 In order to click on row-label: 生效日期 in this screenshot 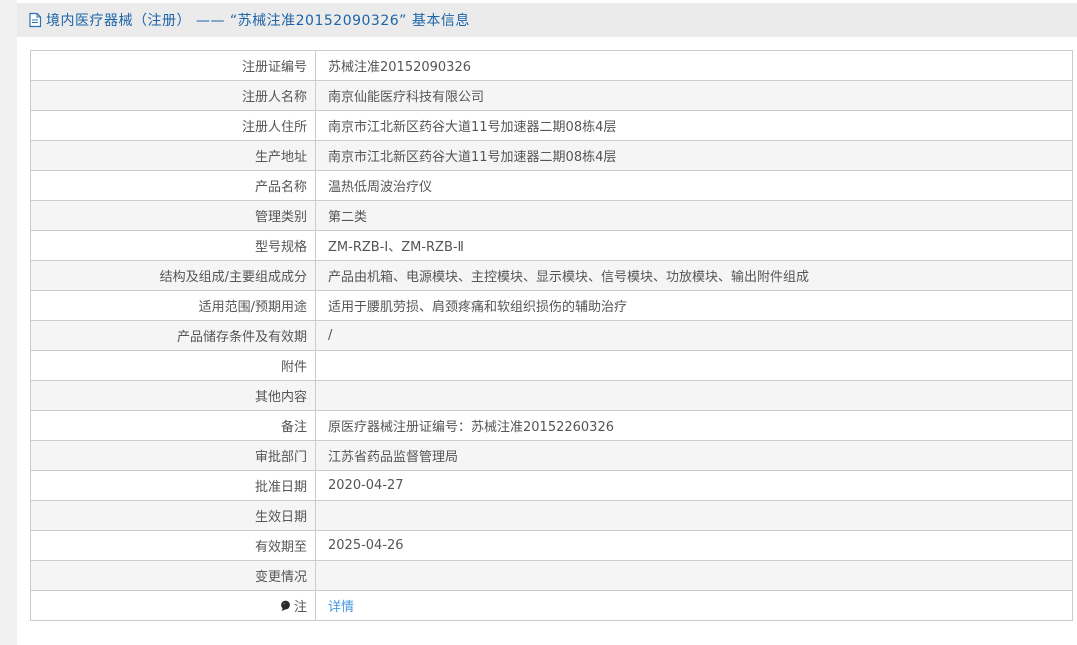, I will do `click(280, 517)`.